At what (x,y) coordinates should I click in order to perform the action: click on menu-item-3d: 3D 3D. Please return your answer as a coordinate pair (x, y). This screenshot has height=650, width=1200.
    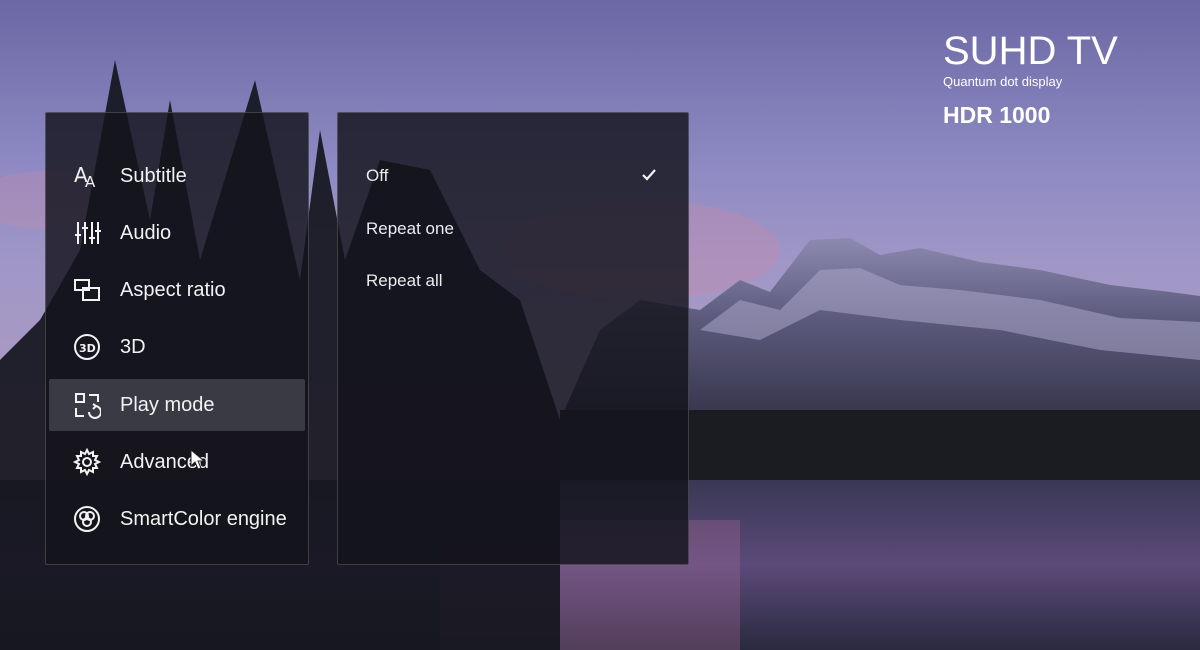
    Looking at the image, I should click on (177, 347).